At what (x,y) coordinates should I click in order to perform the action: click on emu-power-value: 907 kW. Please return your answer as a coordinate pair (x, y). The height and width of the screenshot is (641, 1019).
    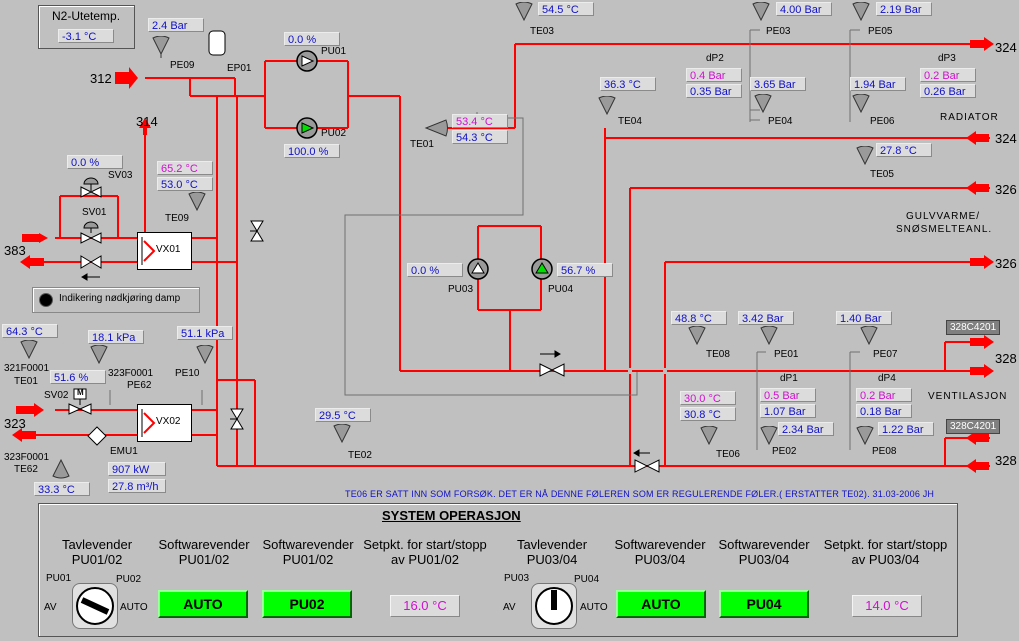
    Looking at the image, I should click on (137, 469).